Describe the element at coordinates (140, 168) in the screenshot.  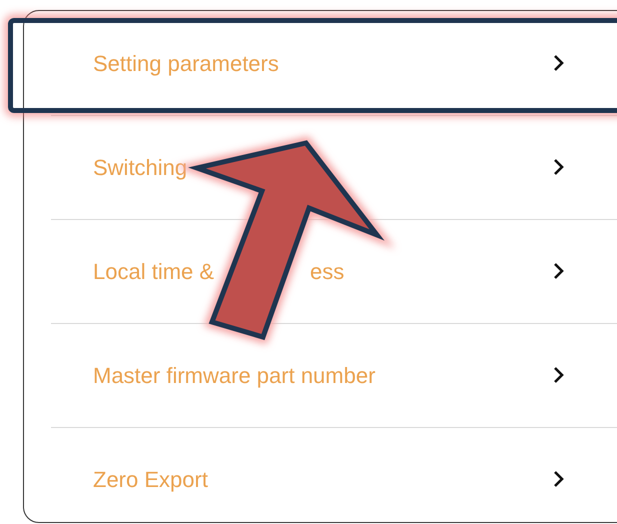
I see `menu-item-label: Switching` at that location.